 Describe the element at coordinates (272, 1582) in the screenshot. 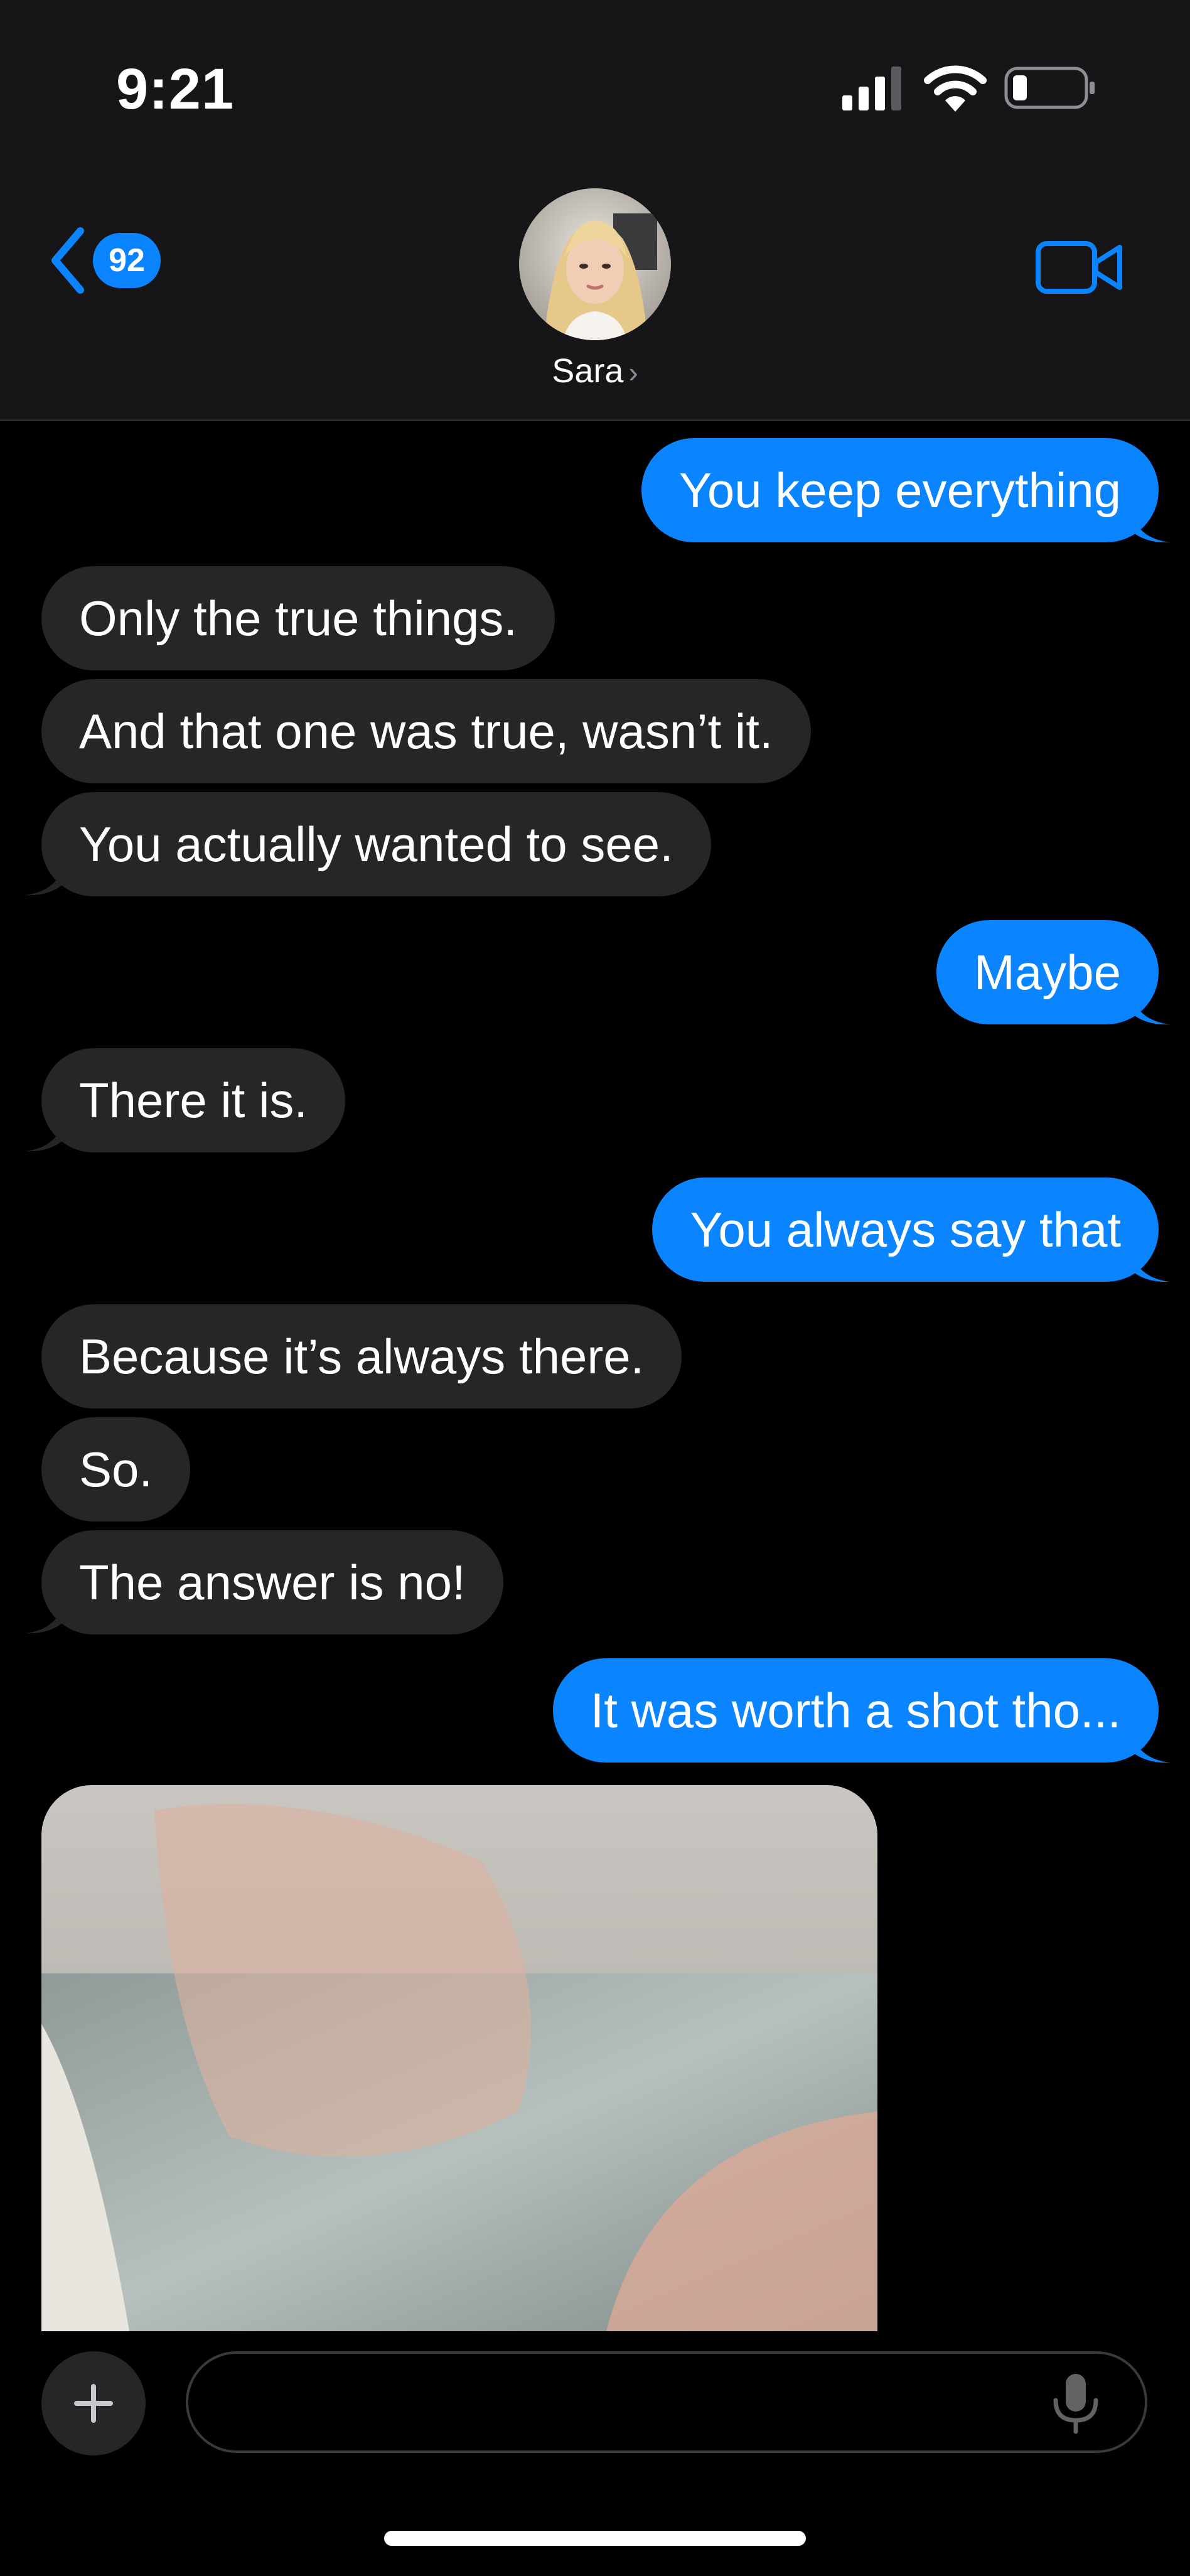

I see `incoming-message: The answer is no!` at that location.